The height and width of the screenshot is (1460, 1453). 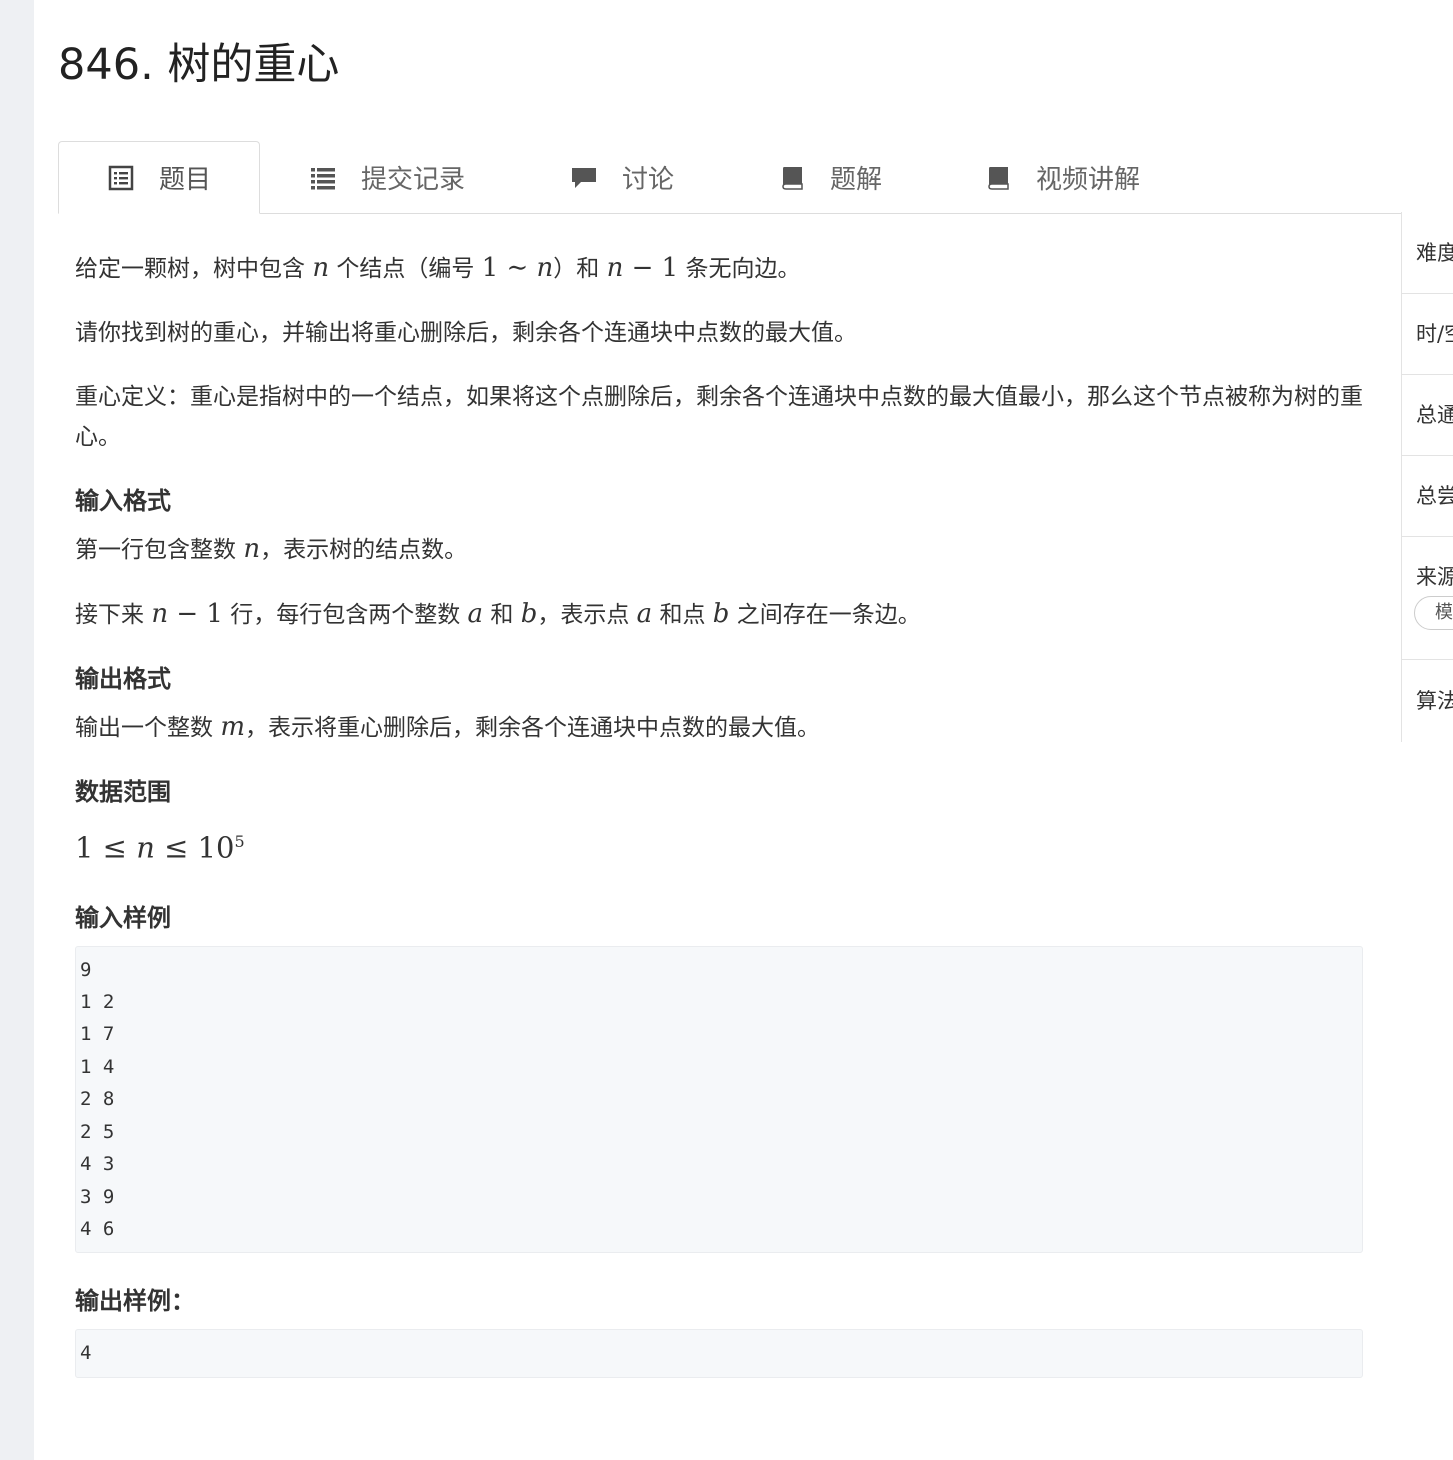 What do you see at coordinates (123, 501) in the screenshot?
I see `input-format-heading: 输入格式` at bounding box center [123, 501].